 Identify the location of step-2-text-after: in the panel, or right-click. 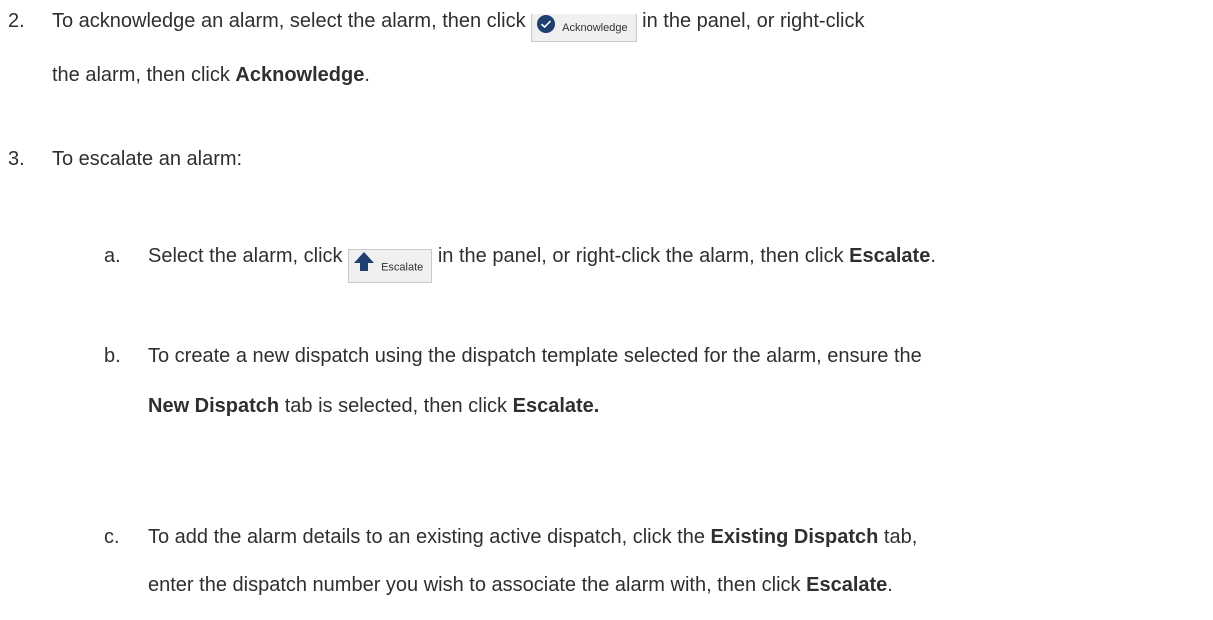
(753, 21).